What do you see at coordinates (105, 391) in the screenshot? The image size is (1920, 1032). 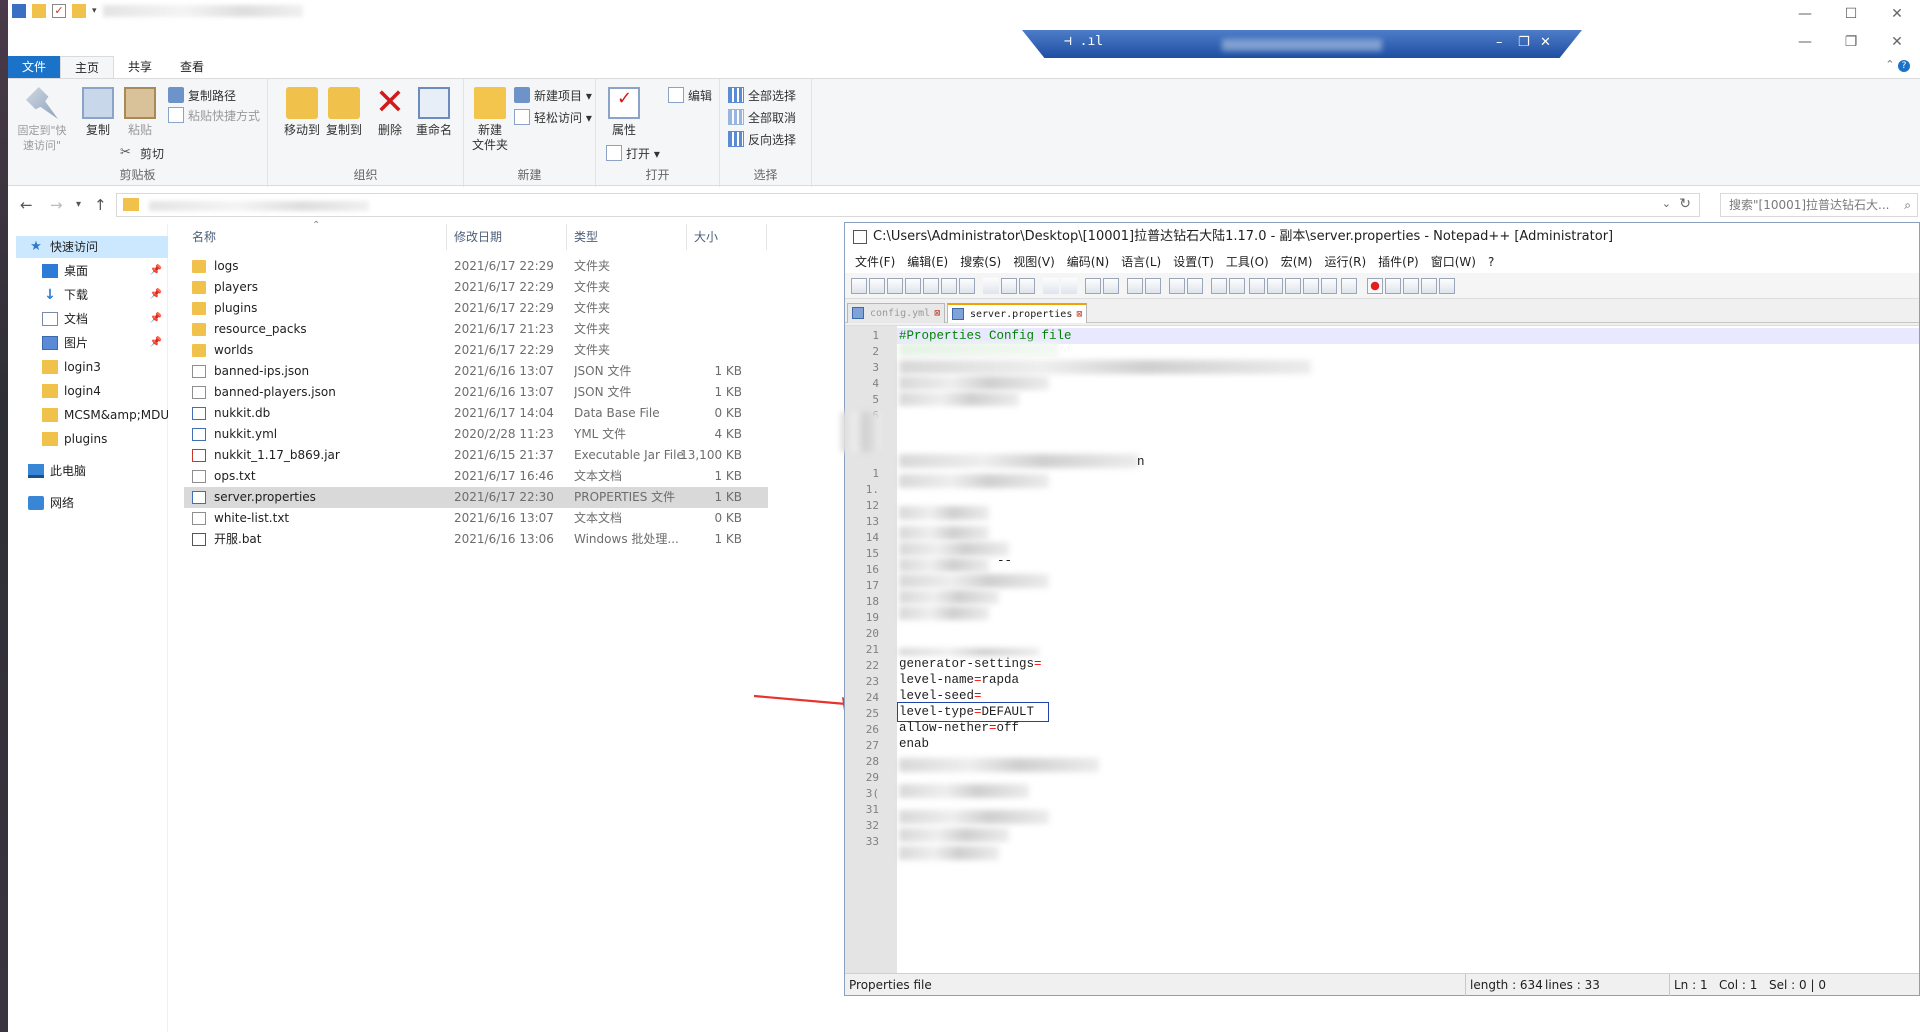 I see `nav-item-login4: login4` at bounding box center [105, 391].